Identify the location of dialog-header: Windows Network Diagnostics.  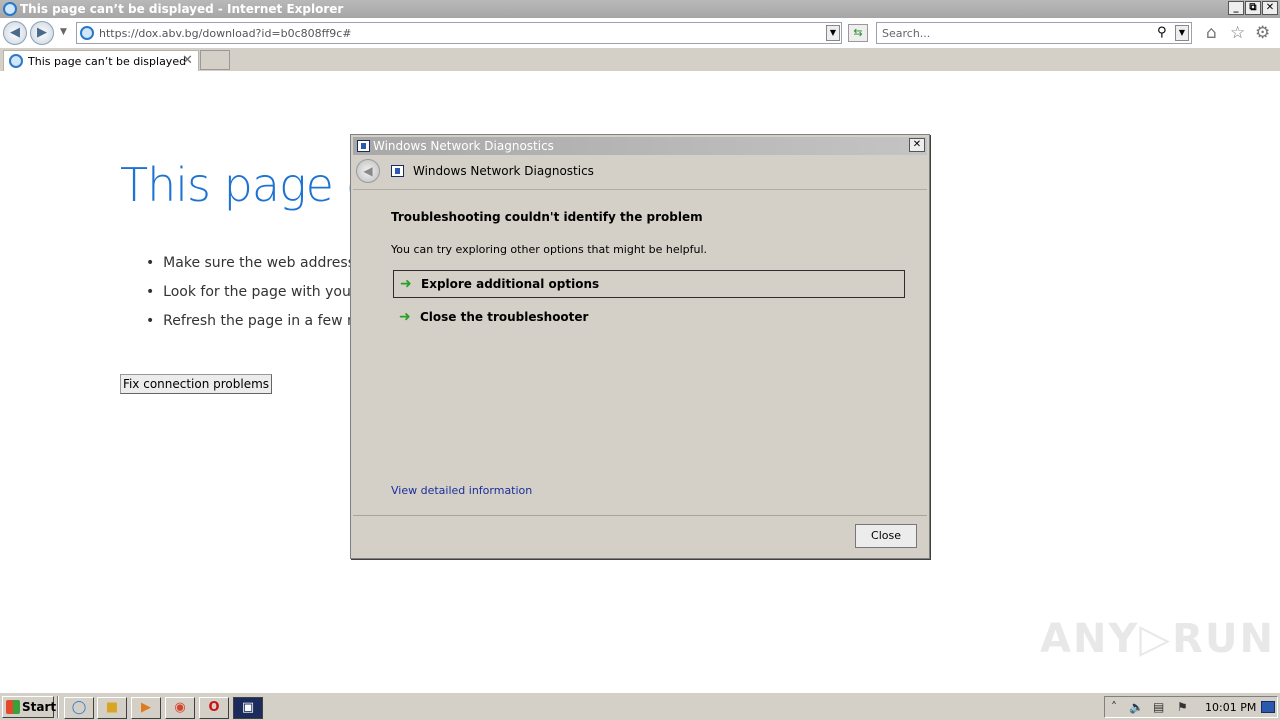
(503, 171).